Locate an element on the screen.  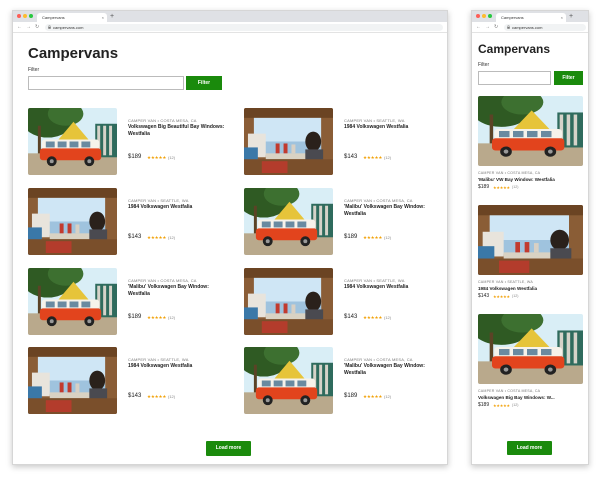
address-bar: ← → ↻ campervans.com is located at coordinates (530, 27).